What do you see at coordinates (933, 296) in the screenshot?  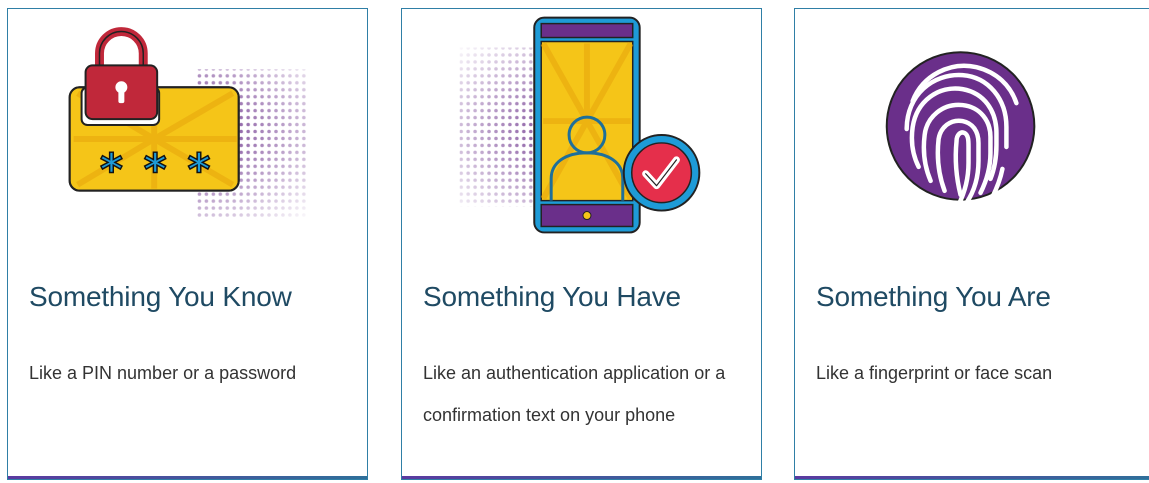 I see `card-title: Something You Are` at bounding box center [933, 296].